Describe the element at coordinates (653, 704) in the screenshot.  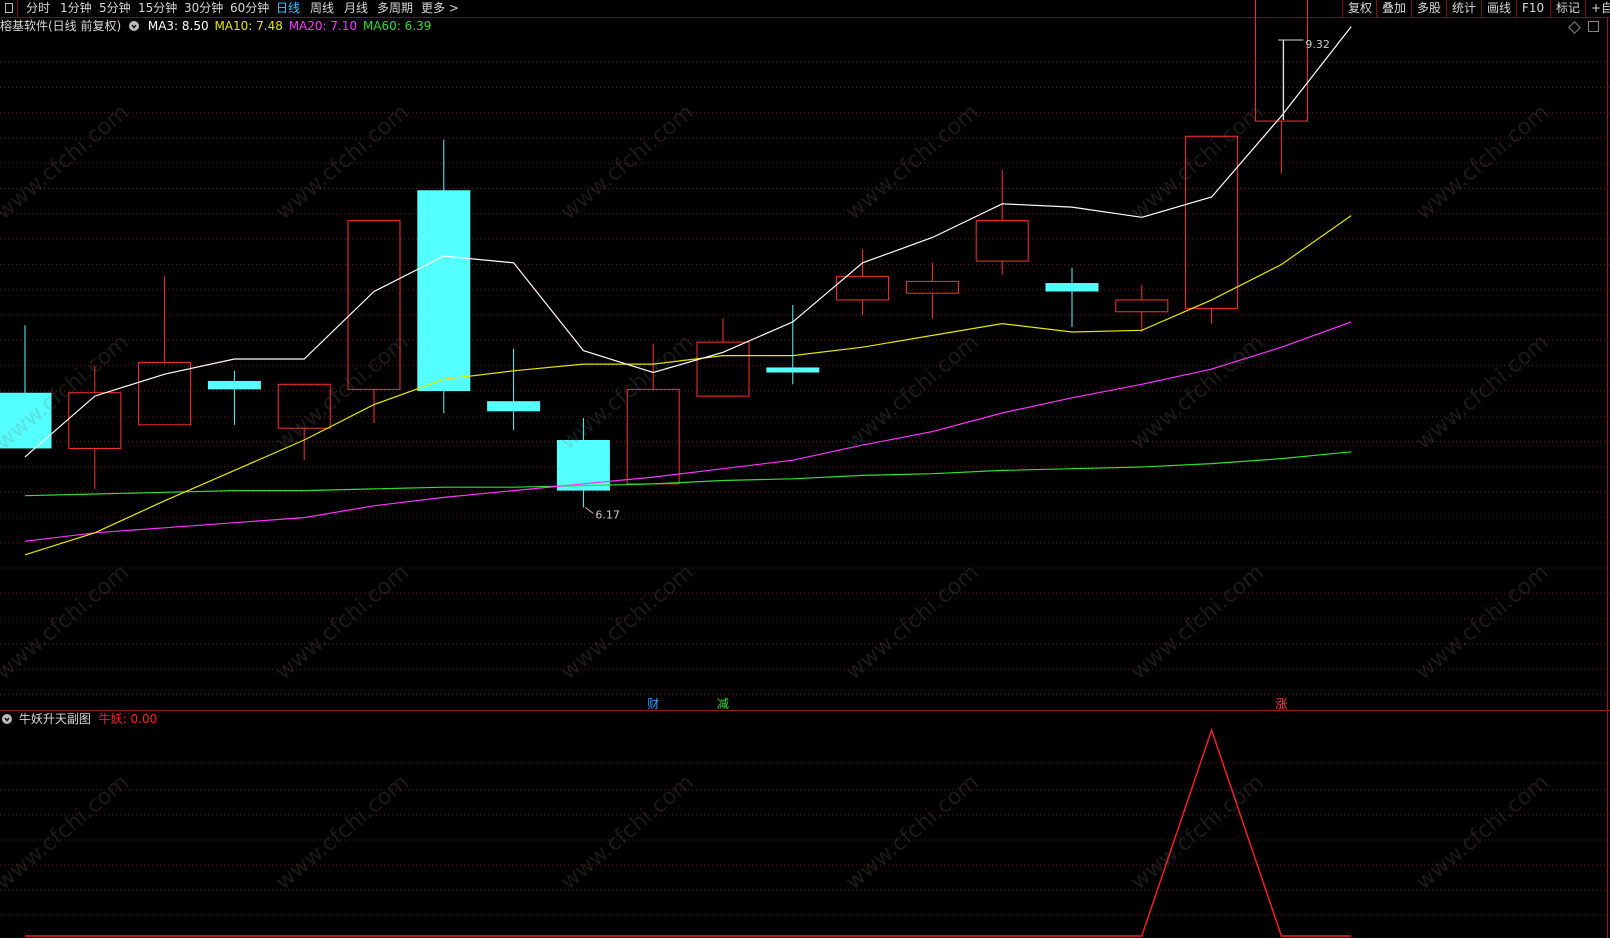
I see `signal-label: 财` at that location.